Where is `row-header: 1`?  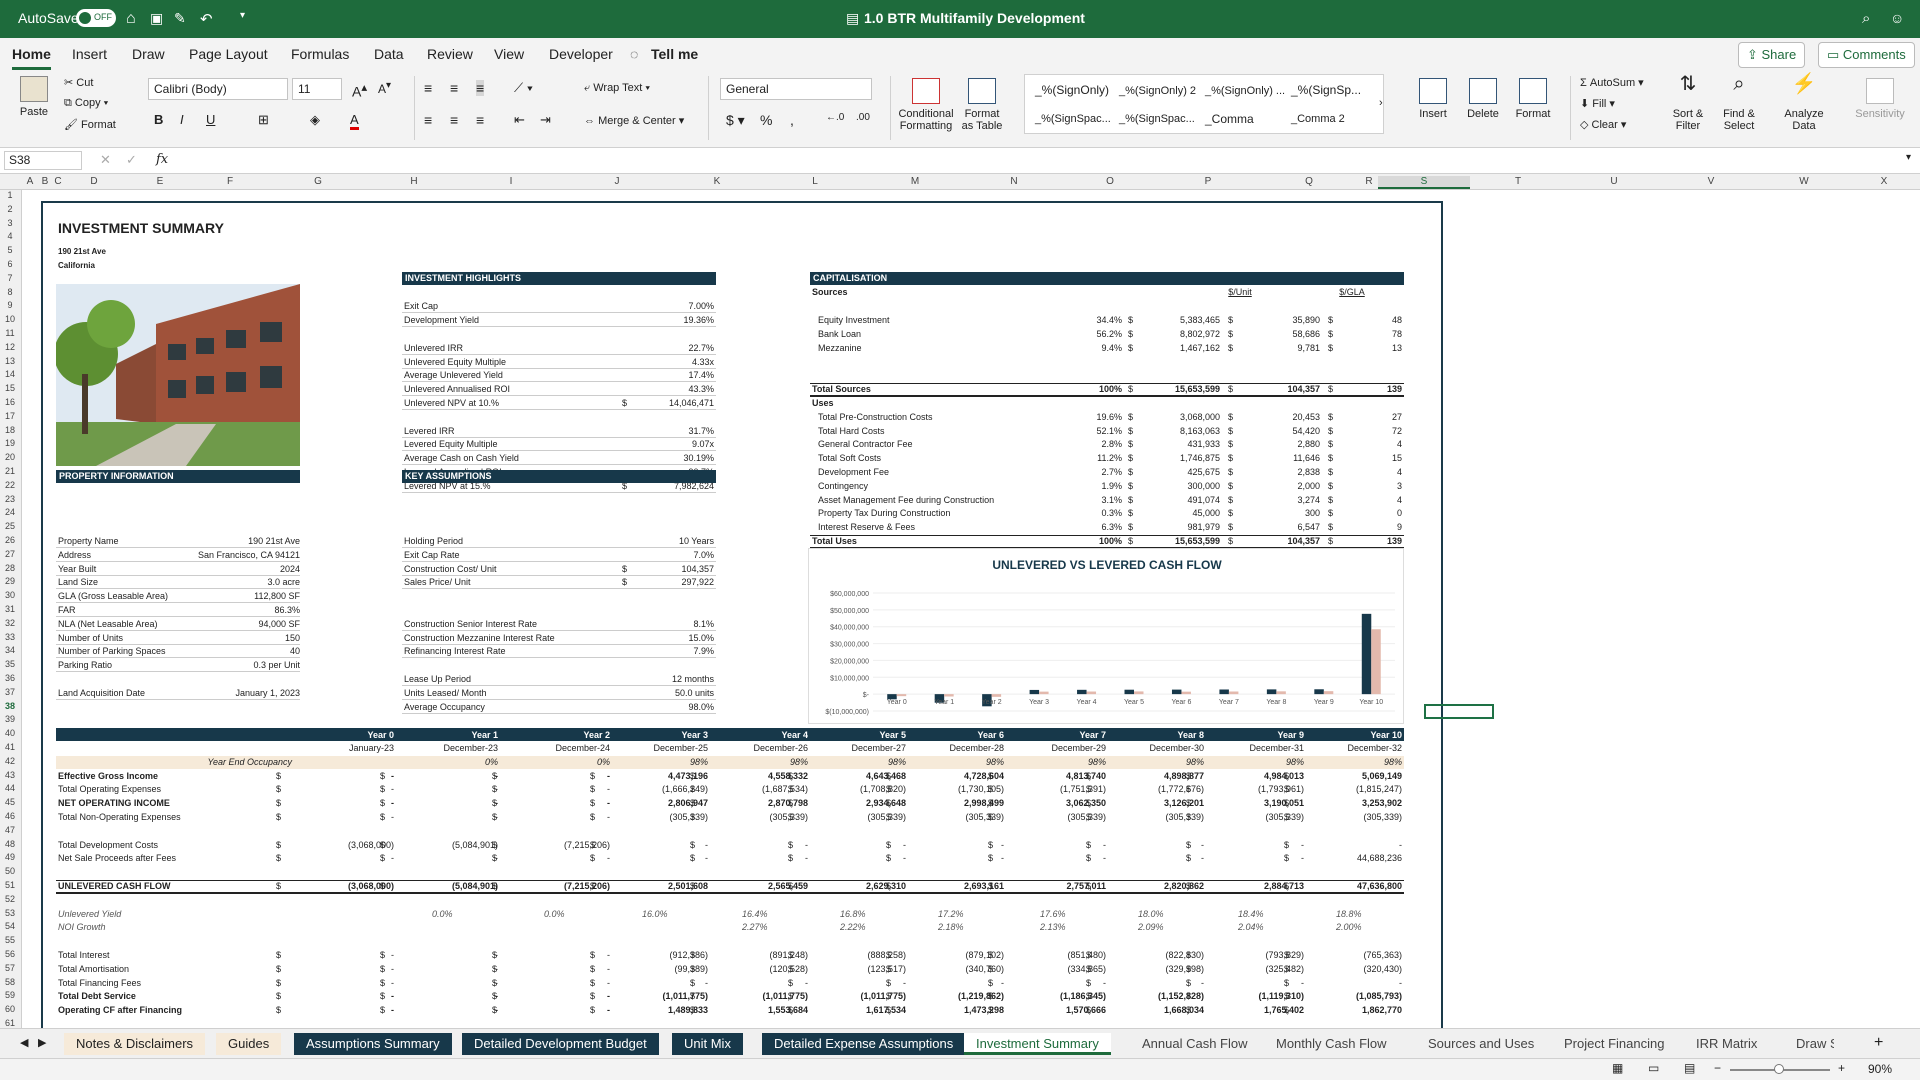
row-header: 1 is located at coordinates (10, 195).